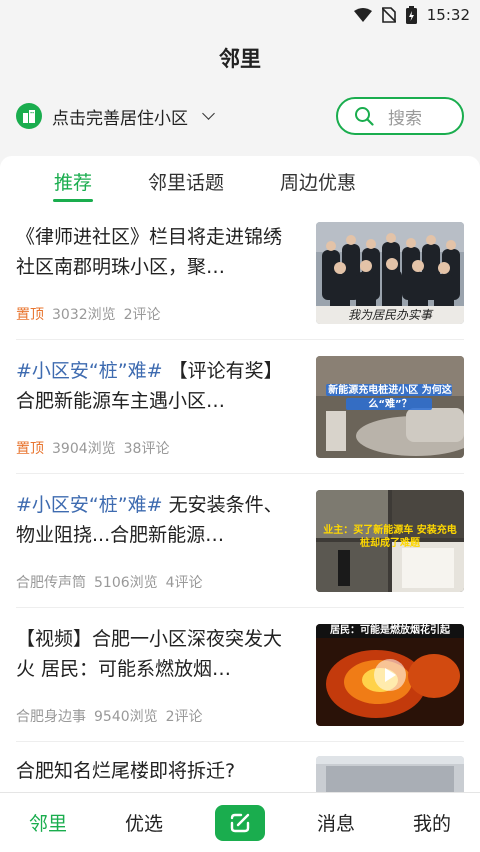 The height and width of the screenshot is (852, 480). Describe the element at coordinates (120, 118) in the screenshot. I see `community-selector-label: 点击完善居住小区` at that location.